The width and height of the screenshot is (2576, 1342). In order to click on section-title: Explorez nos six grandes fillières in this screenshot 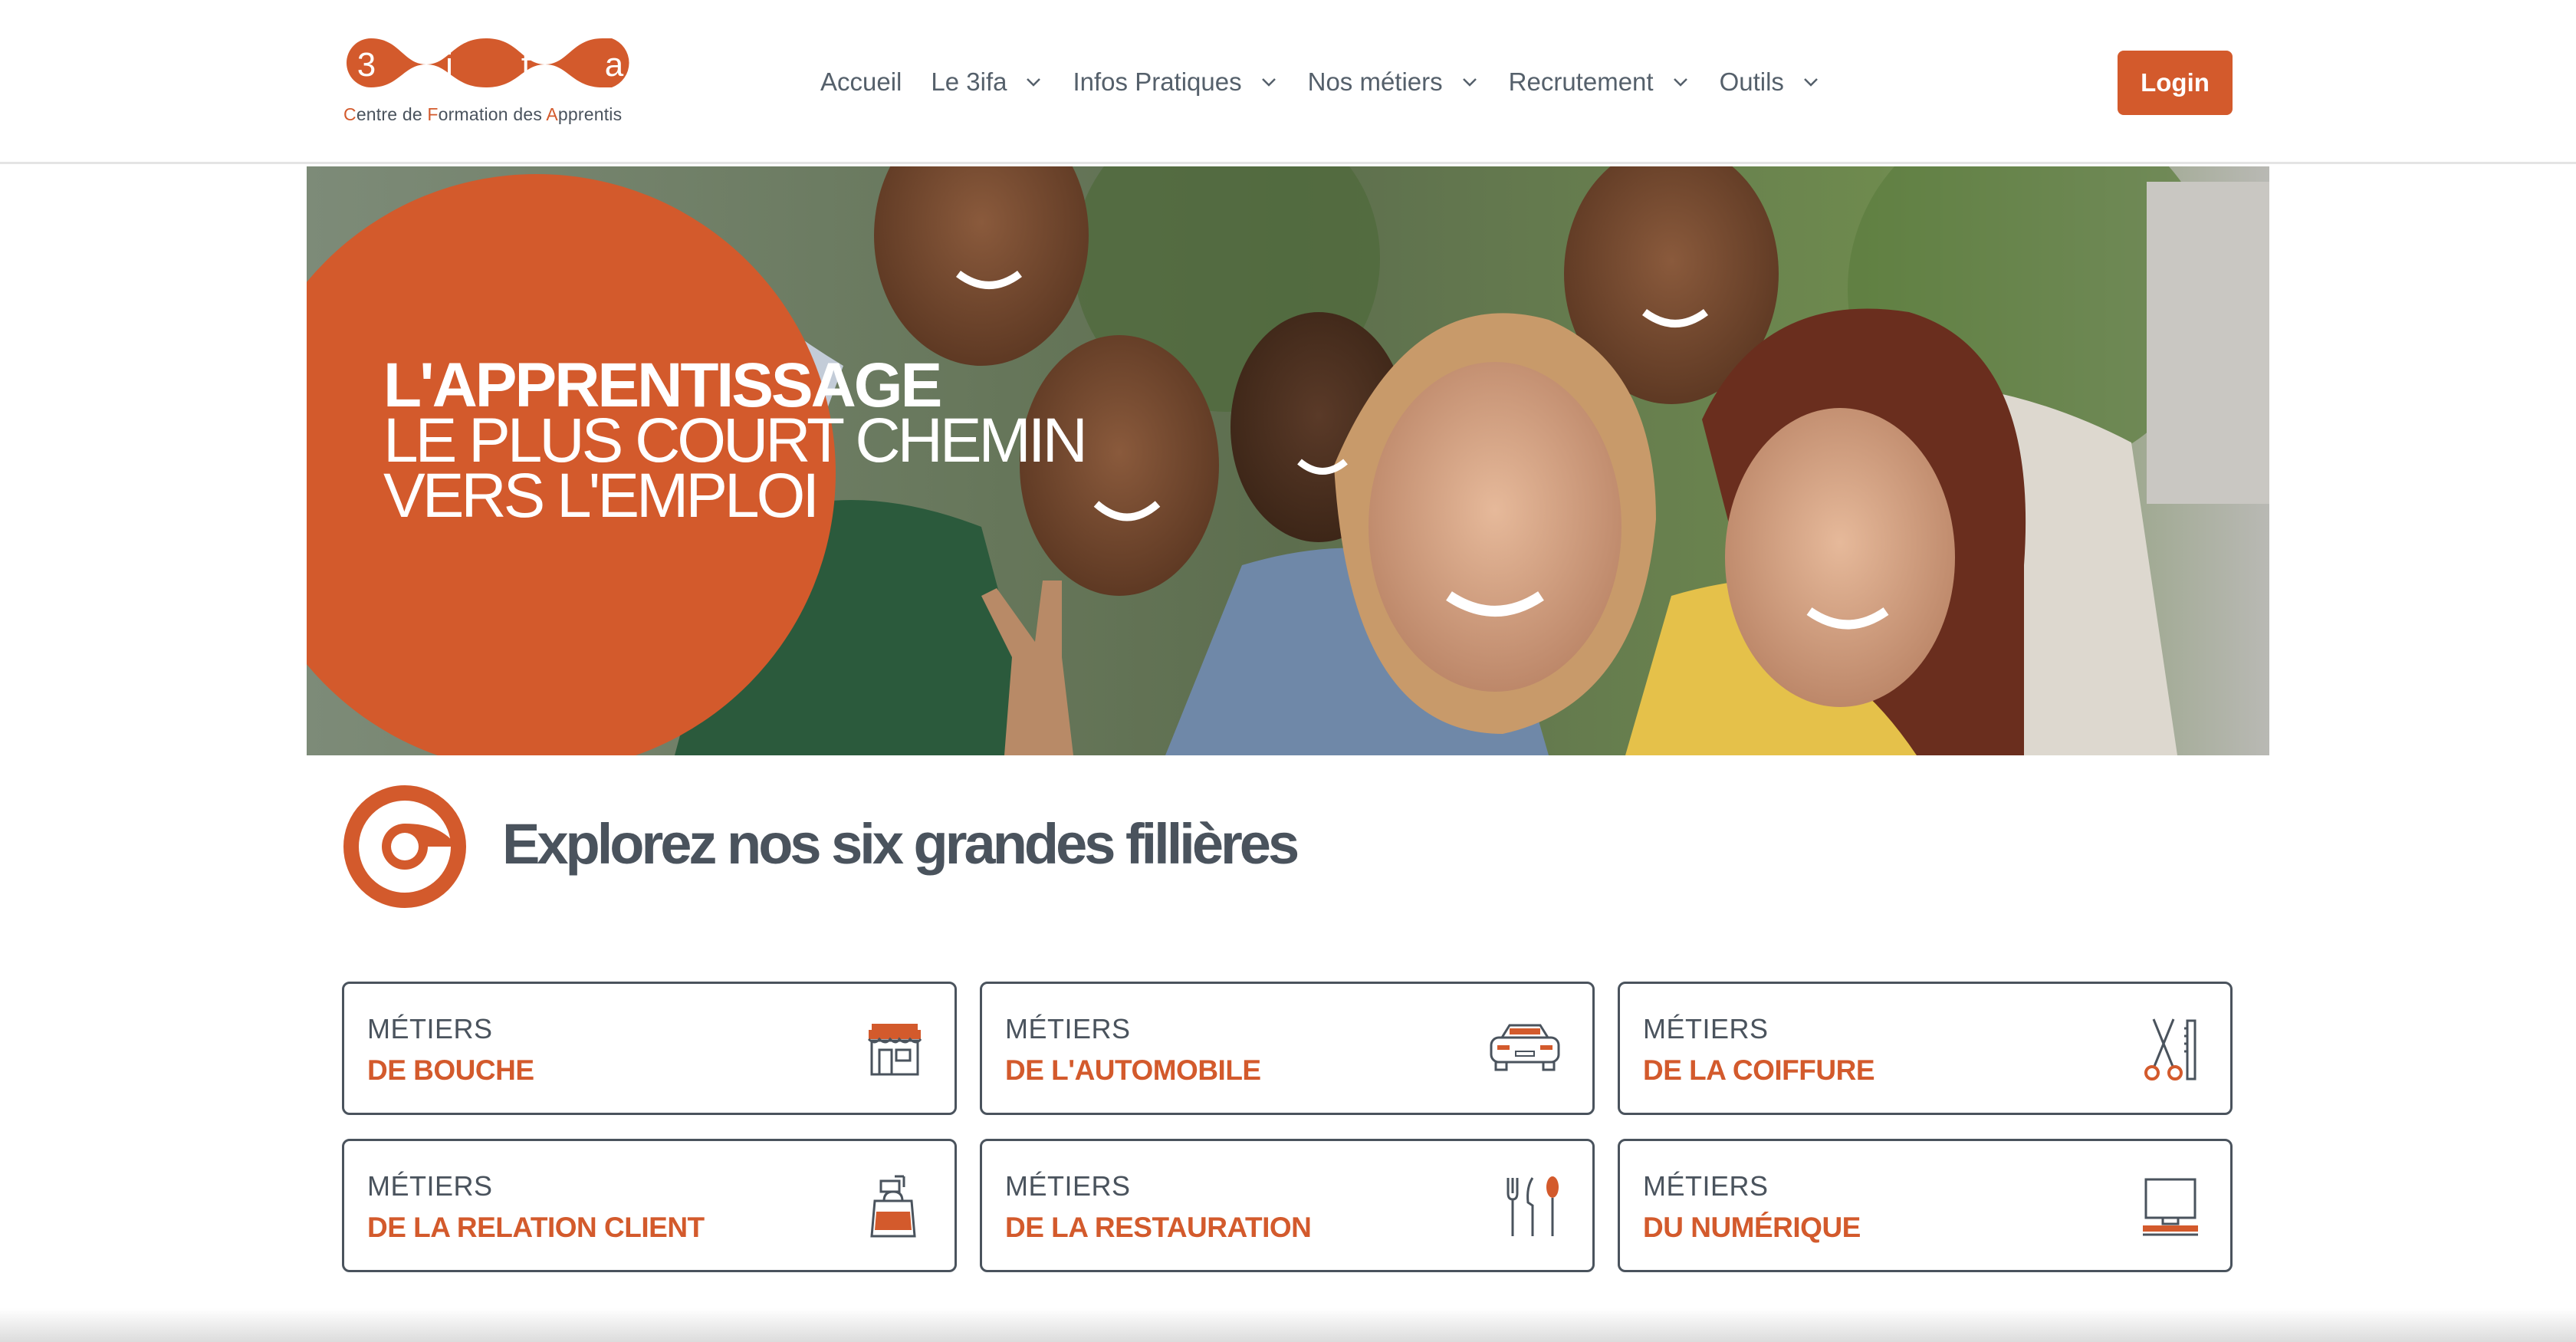, I will do `click(901, 844)`.